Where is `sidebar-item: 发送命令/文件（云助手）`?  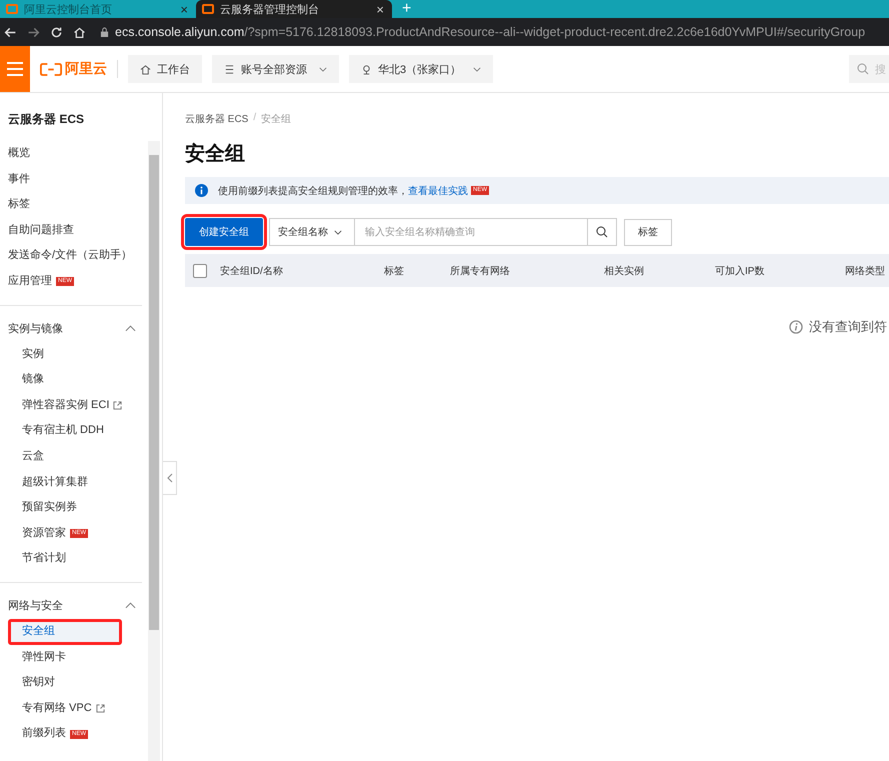 sidebar-item: 发送命令/文件（云助手） is located at coordinates (74, 256).